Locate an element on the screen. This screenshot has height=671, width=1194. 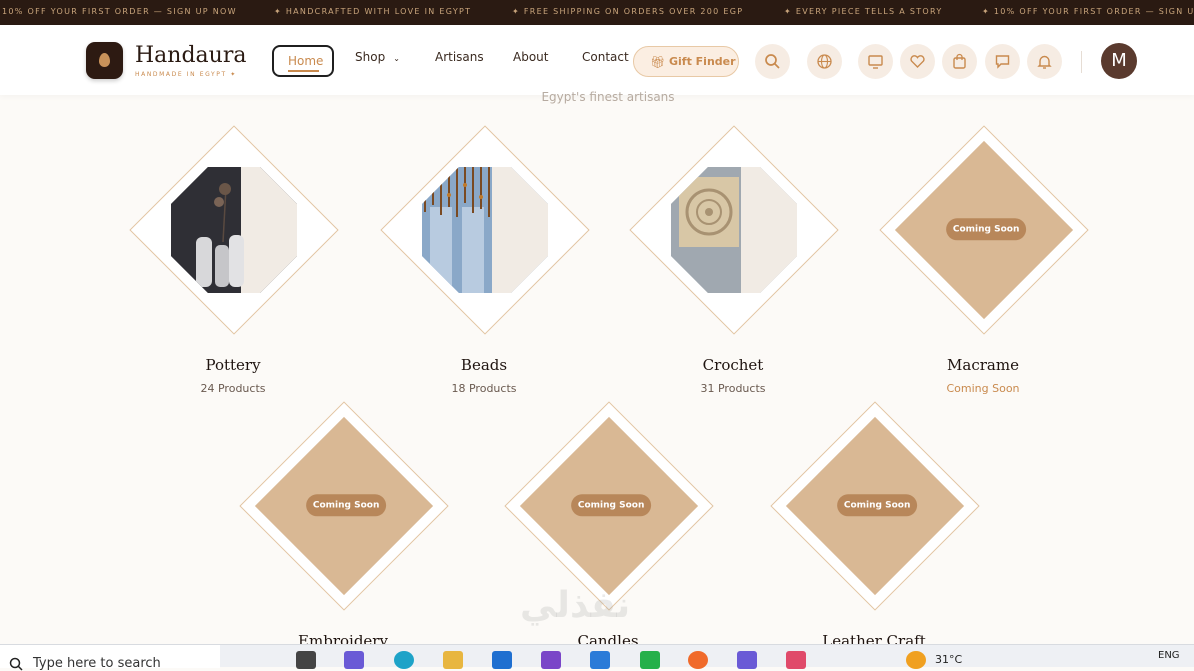
notifications-button is located at coordinates (1044, 61).